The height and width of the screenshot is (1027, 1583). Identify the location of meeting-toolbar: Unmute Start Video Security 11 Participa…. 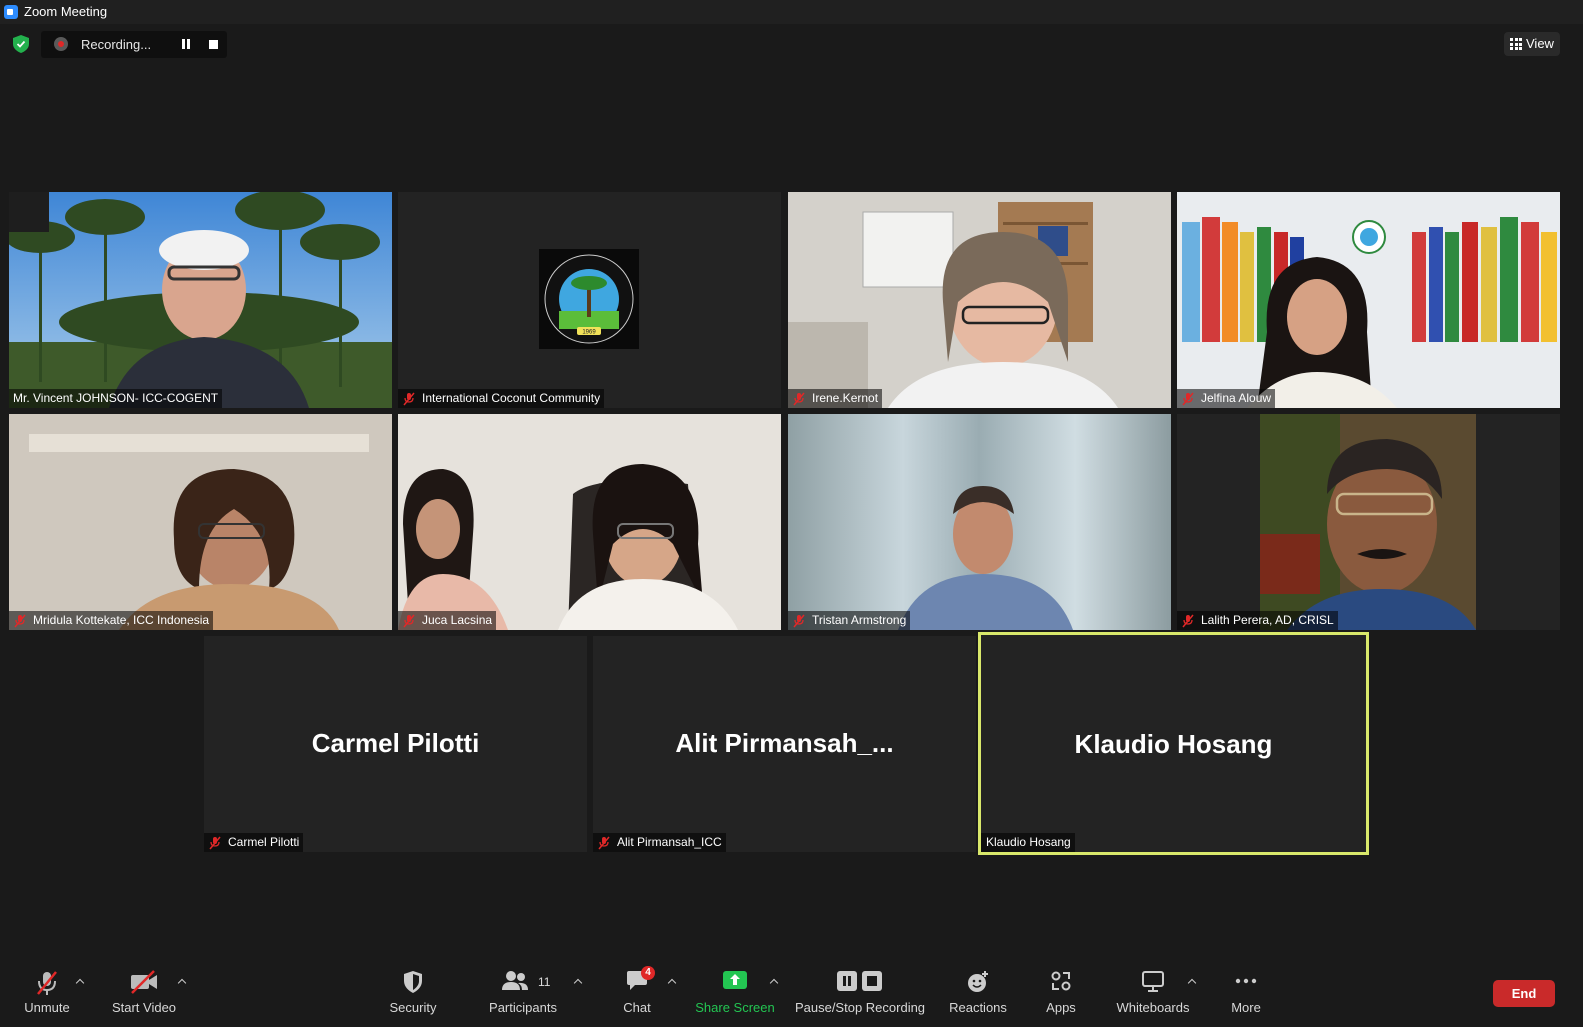
(791, 992).